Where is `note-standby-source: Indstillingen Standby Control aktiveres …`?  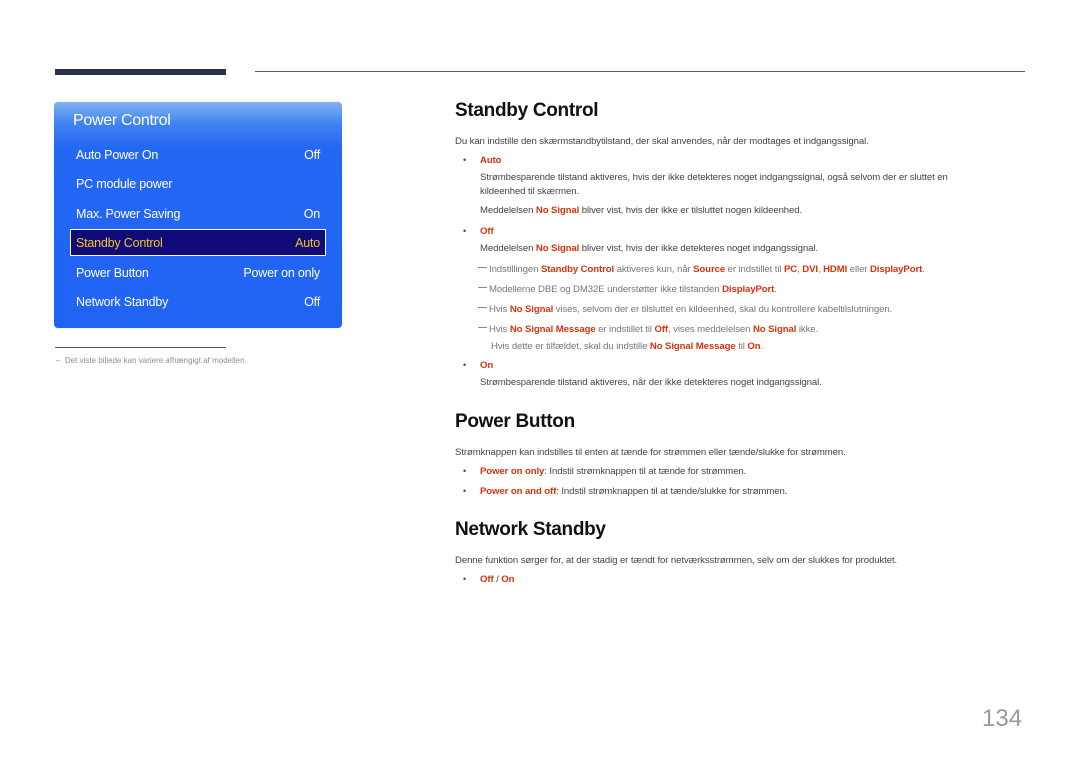 note-standby-source: Indstillingen Standby Control aktiveres … is located at coordinates (701, 269).